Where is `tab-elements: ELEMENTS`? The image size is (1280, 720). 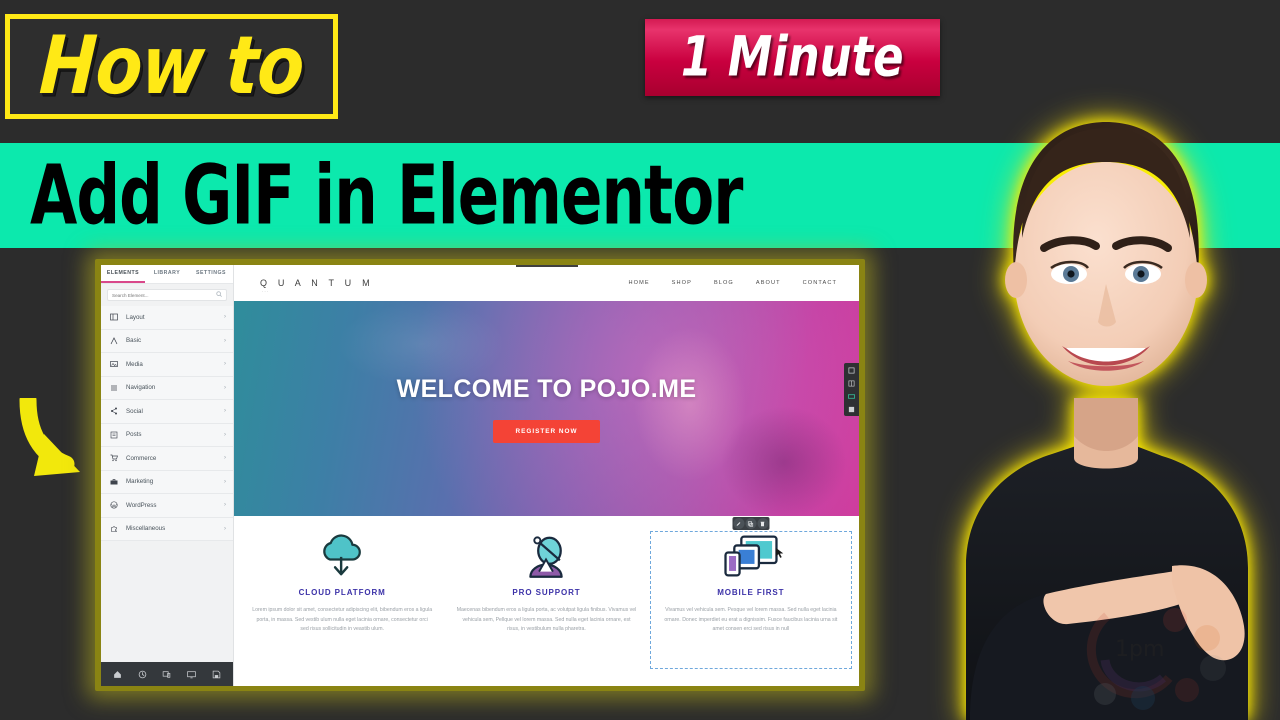
tab-elements: ELEMENTS is located at coordinates (123, 274).